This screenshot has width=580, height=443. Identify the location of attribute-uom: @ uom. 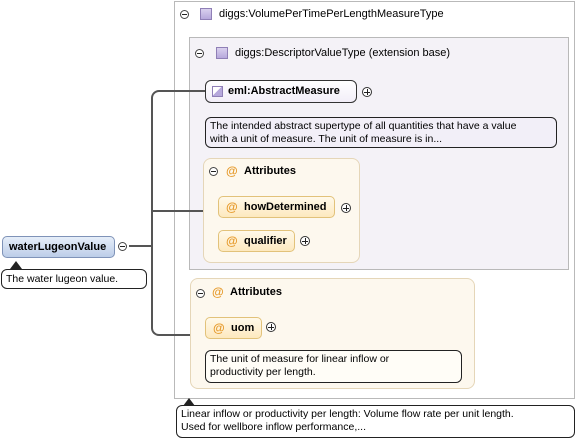
(233, 328).